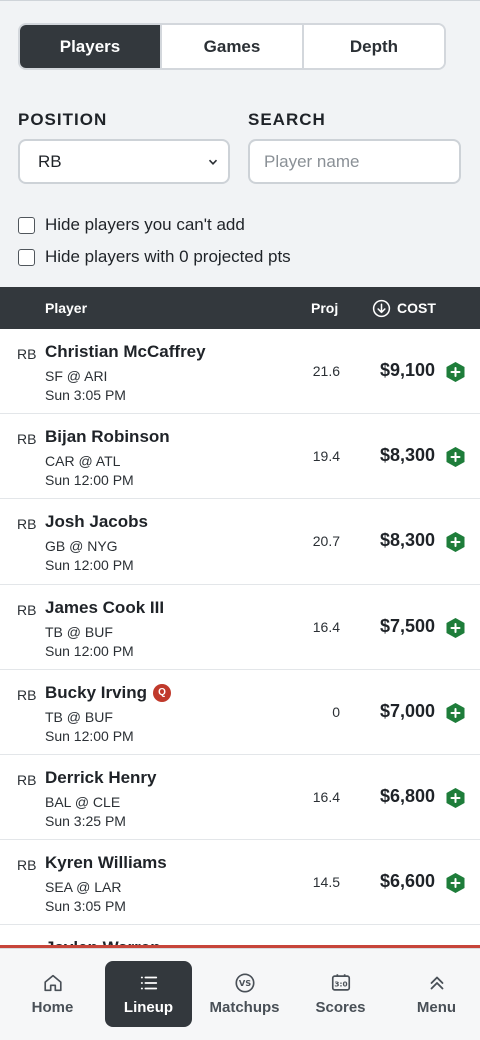  Describe the element at coordinates (340, 1007) in the screenshot. I see `nav-scores-label: Scores` at that location.